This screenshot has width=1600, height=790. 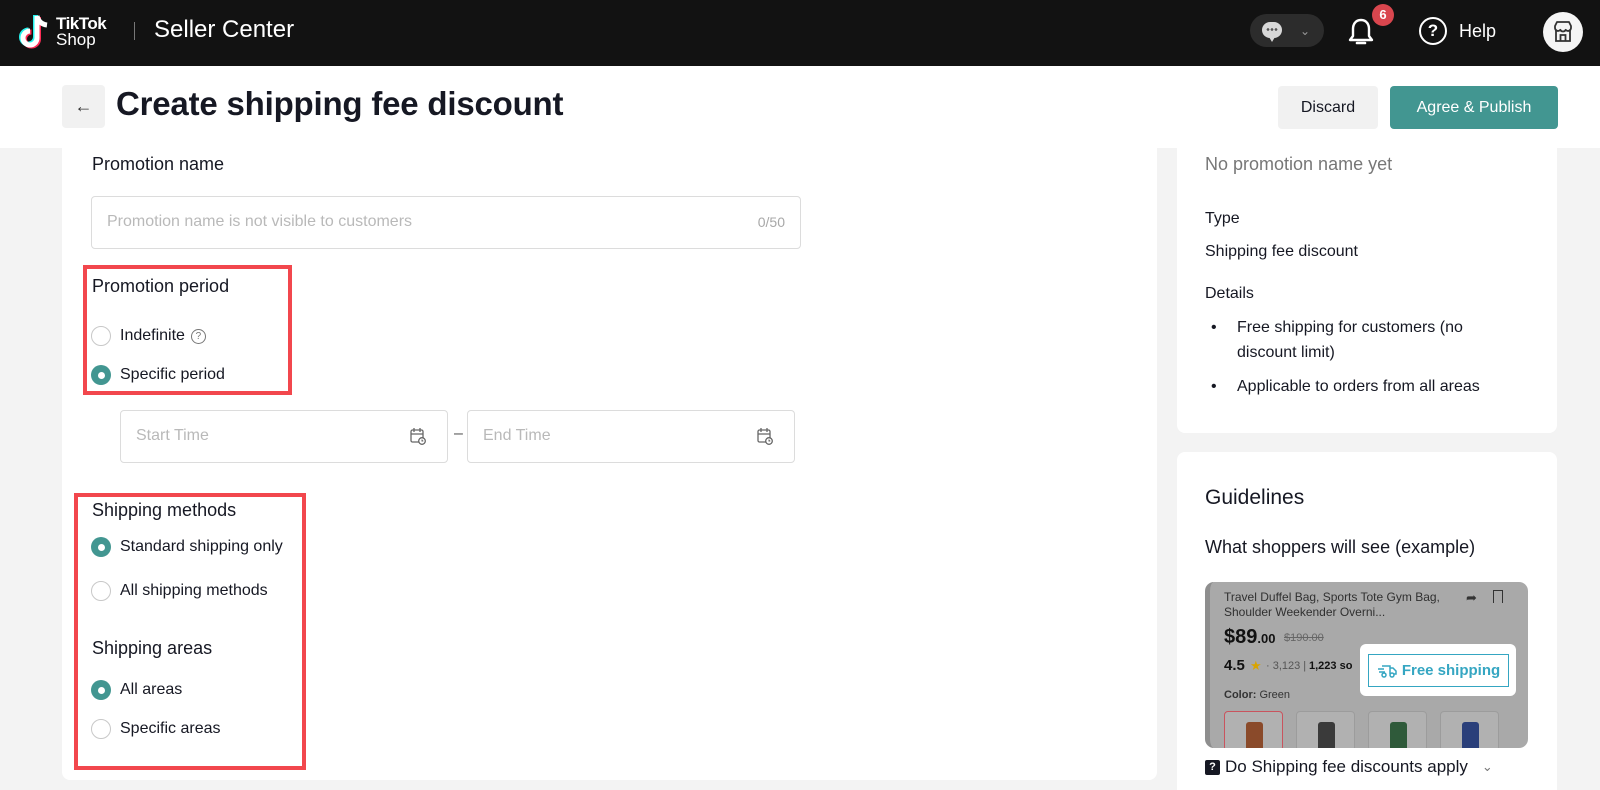 I want to click on free-shipping-callout: Free shipping, so click(x=1438, y=670).